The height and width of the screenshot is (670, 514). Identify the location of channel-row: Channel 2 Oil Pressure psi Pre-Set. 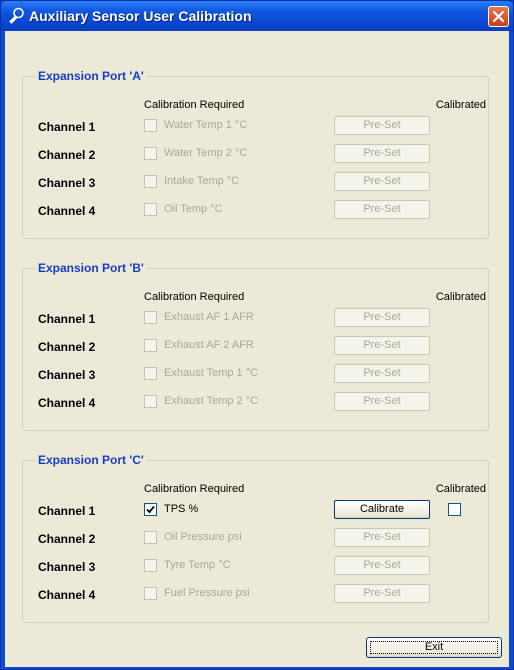
(255, 538).